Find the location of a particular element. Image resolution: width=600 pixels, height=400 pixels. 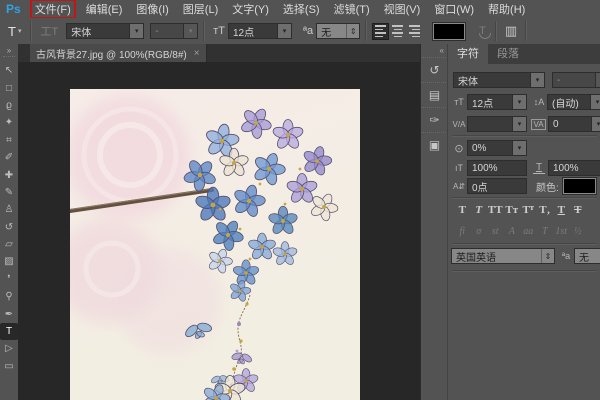

brush-tool: ✎ is located at coordinates (9, 192).